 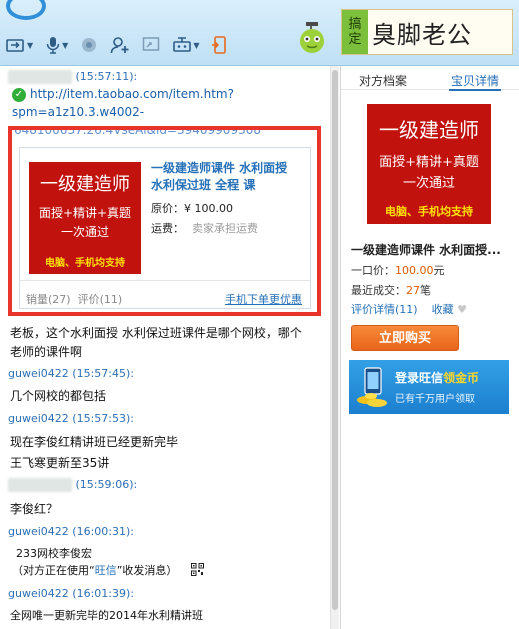 I want to click on mascot-icon, so click(x=312, y=37).